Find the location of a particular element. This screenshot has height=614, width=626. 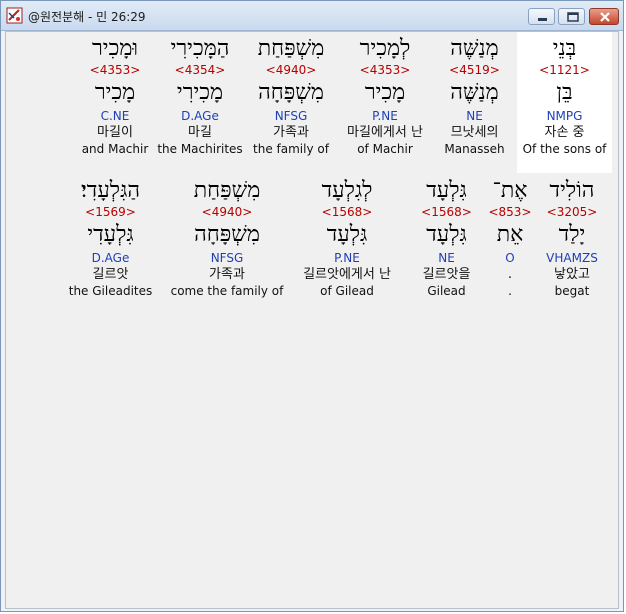

word-cell-r2-1: הוֹלִיד <3205> יָלַד VHAMZS 낳았고 begat is located at coordinates (572, 244).